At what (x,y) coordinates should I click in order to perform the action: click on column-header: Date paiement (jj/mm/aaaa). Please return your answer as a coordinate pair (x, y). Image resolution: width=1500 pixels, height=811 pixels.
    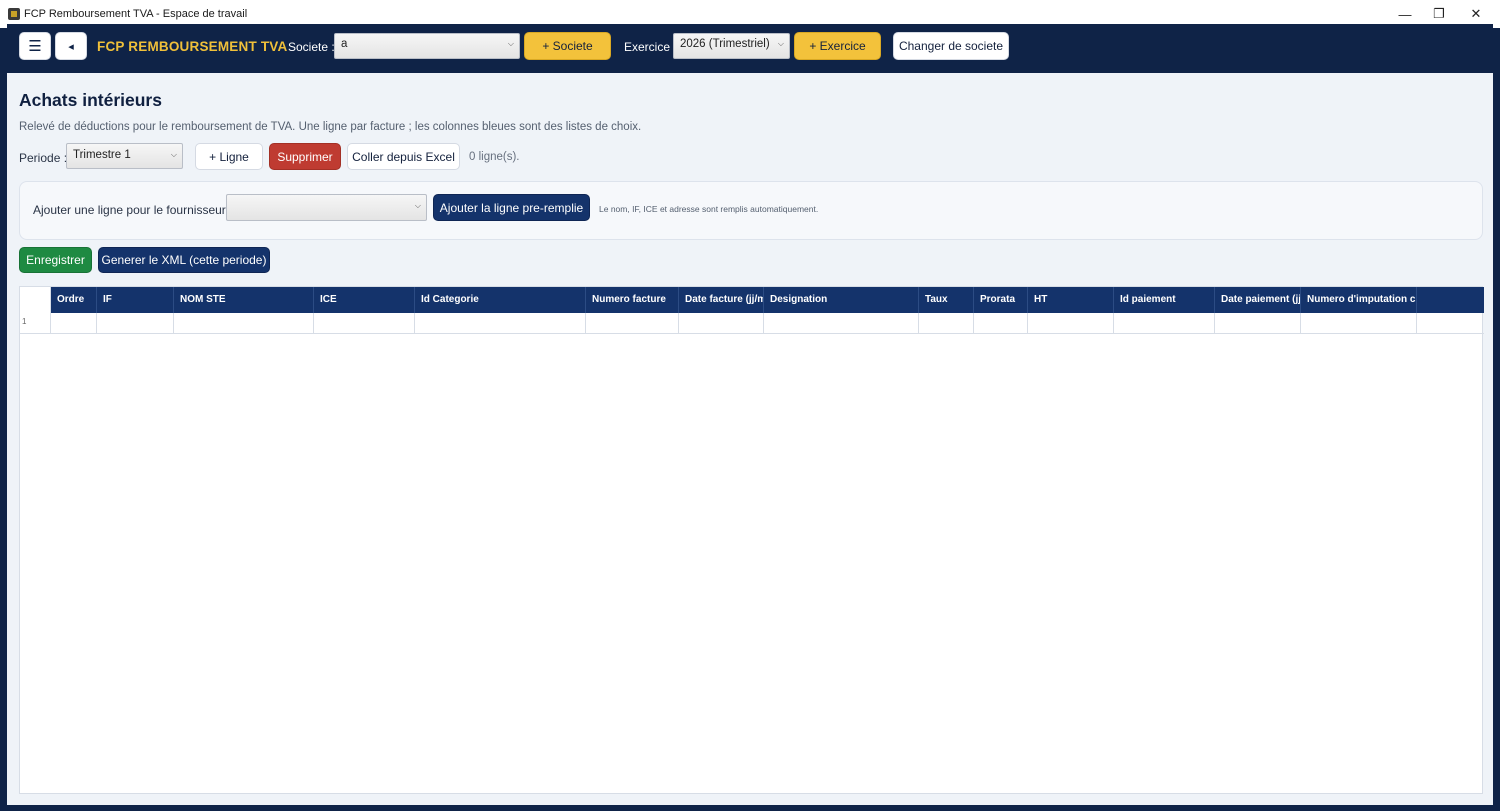
    Looking at the image, I should click on (1258, 300).